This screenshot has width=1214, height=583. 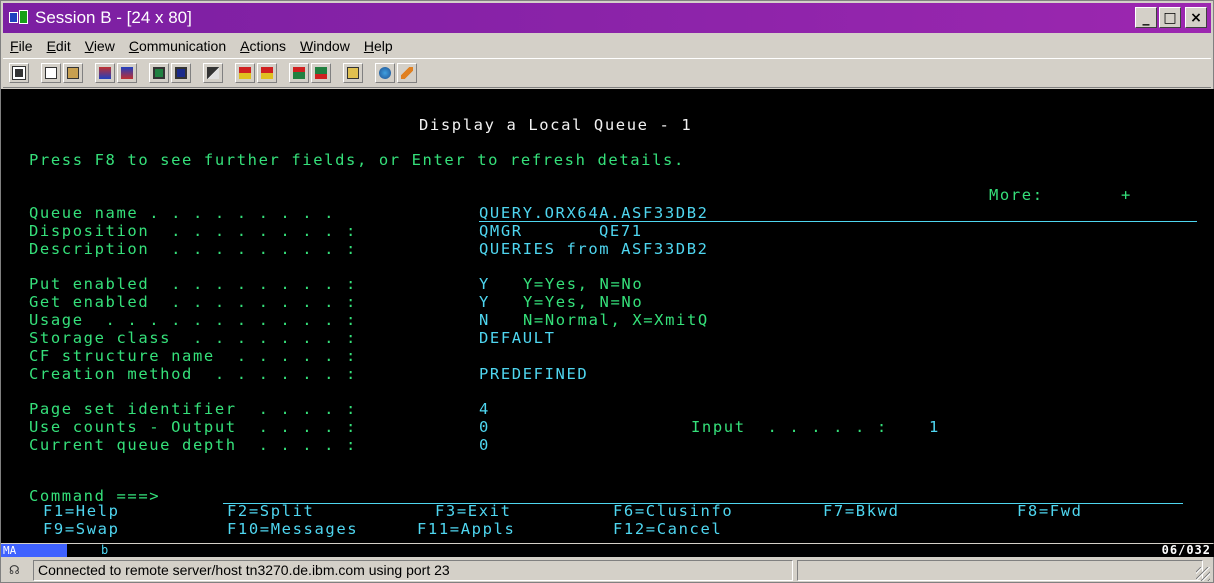 What do you see at coordinates (245, 73) in the screenshot?
I see `record-macro-icon` at bounding box center [245, 73].